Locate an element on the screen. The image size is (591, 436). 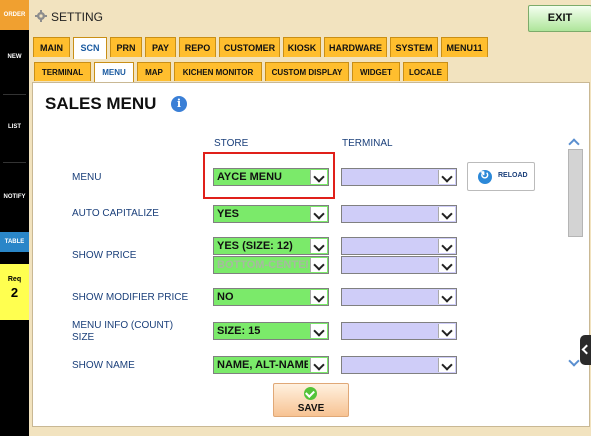
auto-capitalize-store-select: YES is located at coordinates (271, 214).